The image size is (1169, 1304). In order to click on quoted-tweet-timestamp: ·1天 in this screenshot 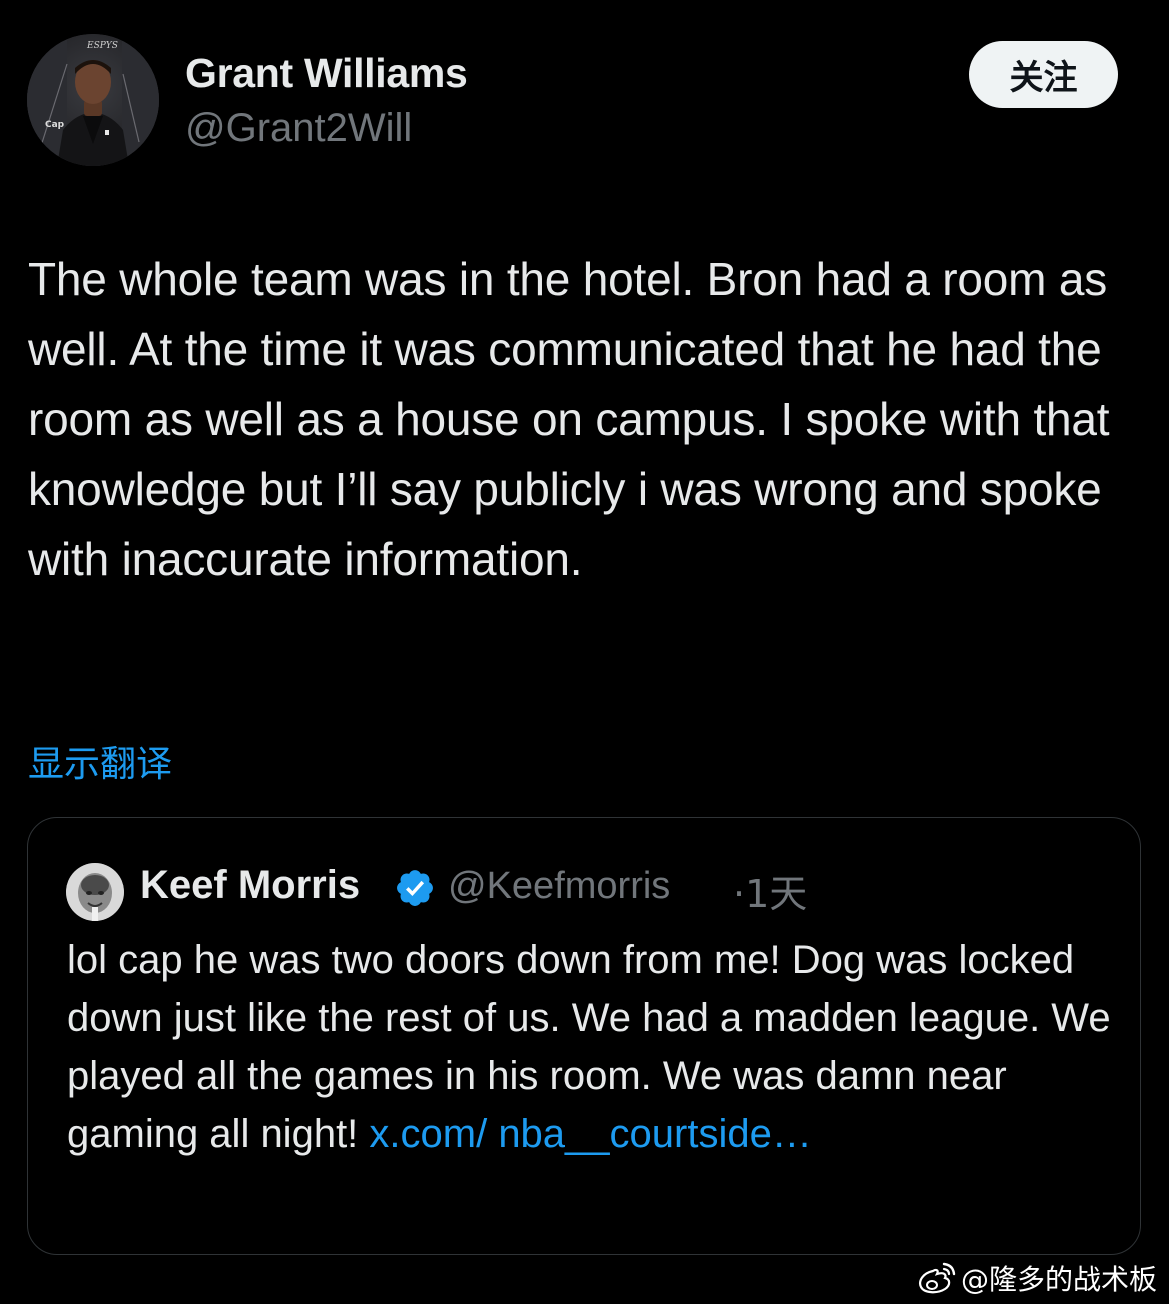, I will do `click(770, 894)`.